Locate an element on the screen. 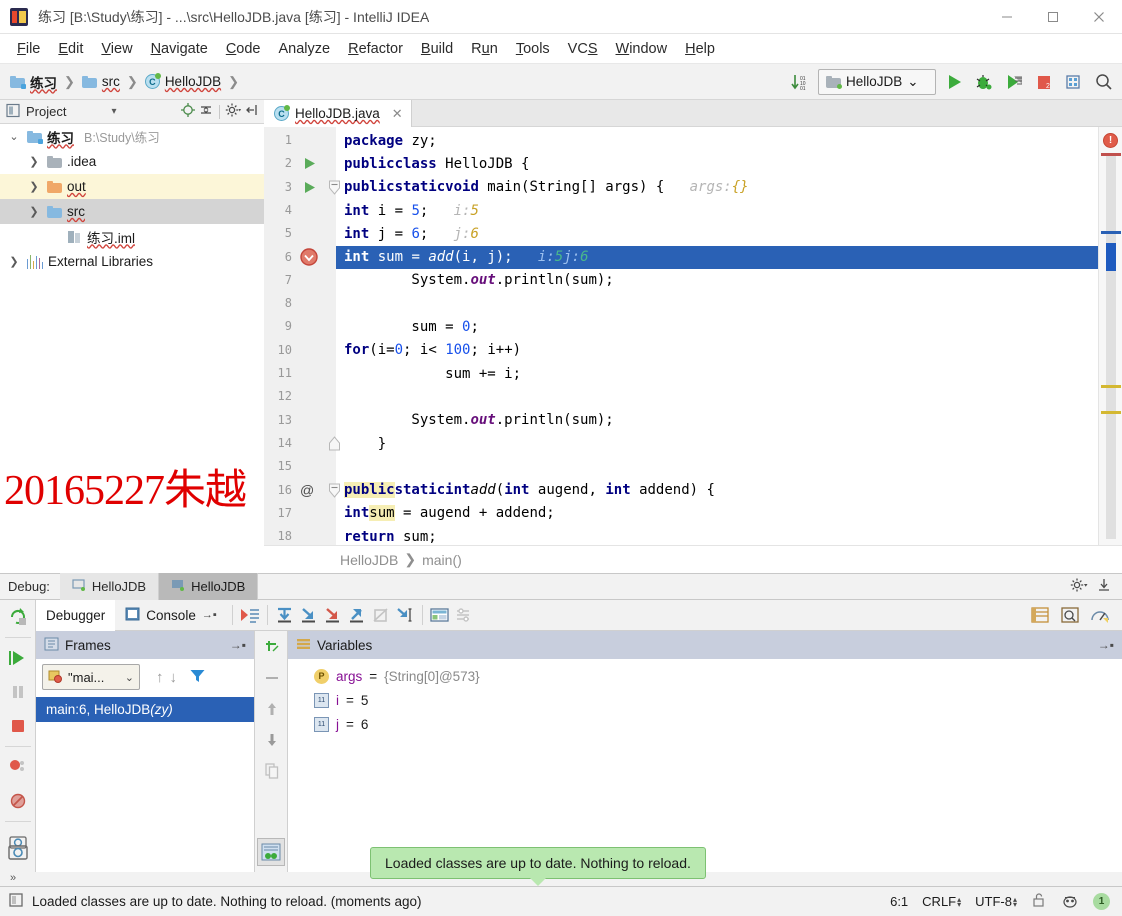 The image size is (1122, 916). menu-item-refactor: Refactor is located at coordinates (375, 49).